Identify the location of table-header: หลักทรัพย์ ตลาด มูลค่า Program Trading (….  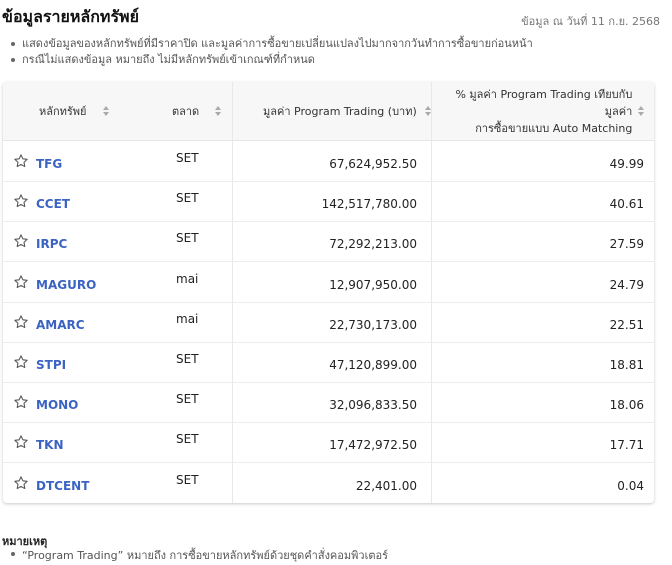
(328, 111).